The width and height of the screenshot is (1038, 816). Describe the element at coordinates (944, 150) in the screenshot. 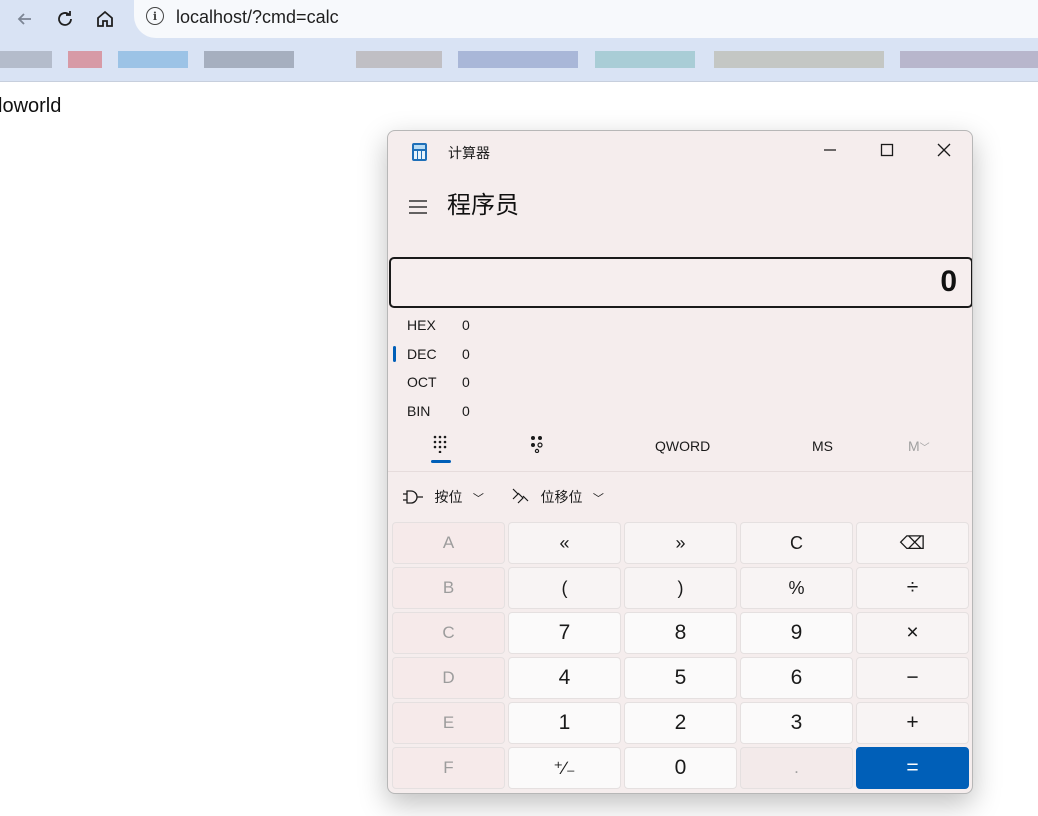

I see `close-button` at that location.